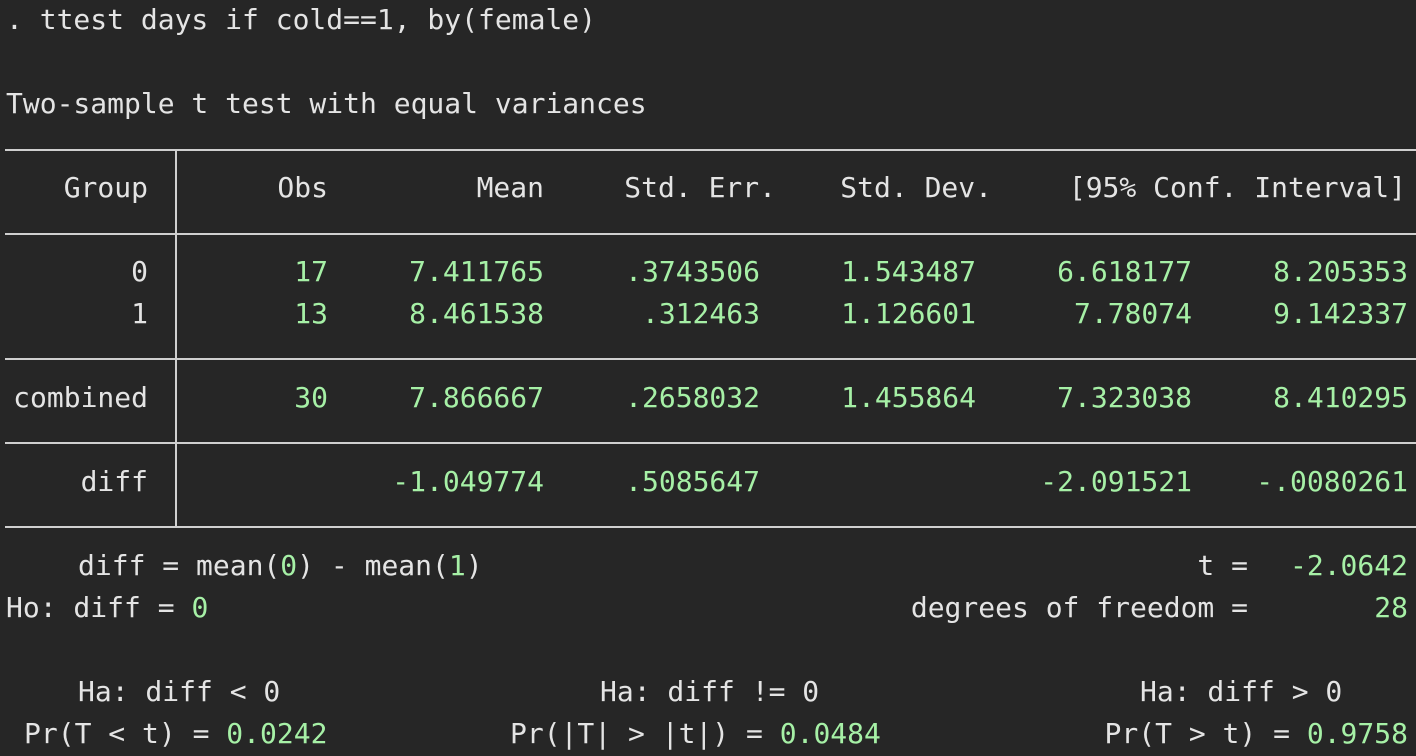 This screenshot has height=756, width=1416. What do you see at coordinates (692, 271) in the screenshot?
I see `row-std-err: .3743506` at bounding box center [692, 271].